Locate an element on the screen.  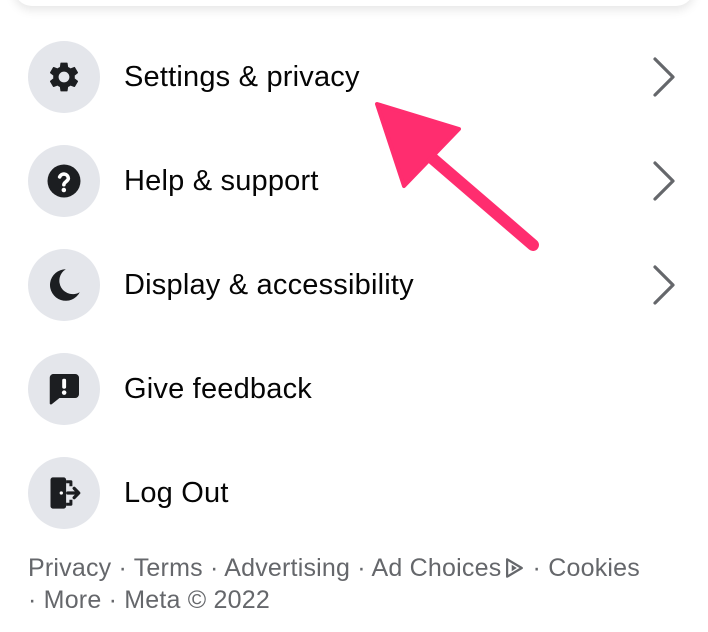
logout-icon is located at coordinates (65, 493).